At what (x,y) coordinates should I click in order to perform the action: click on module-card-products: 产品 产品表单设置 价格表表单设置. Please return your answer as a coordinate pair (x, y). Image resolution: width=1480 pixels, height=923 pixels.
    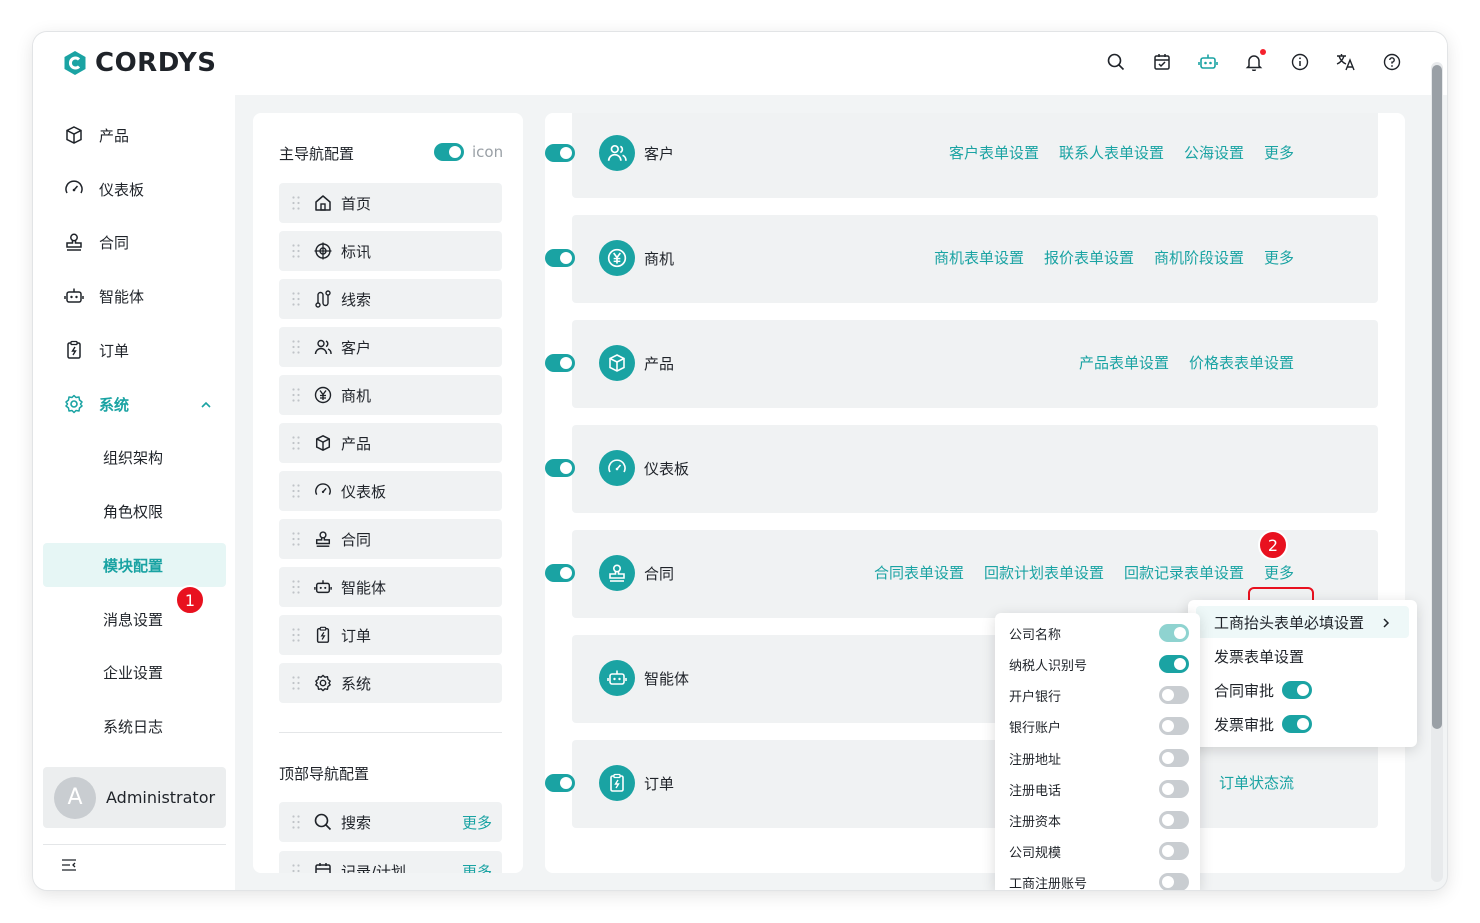
    Looking at the image, I should click on (961, 364).